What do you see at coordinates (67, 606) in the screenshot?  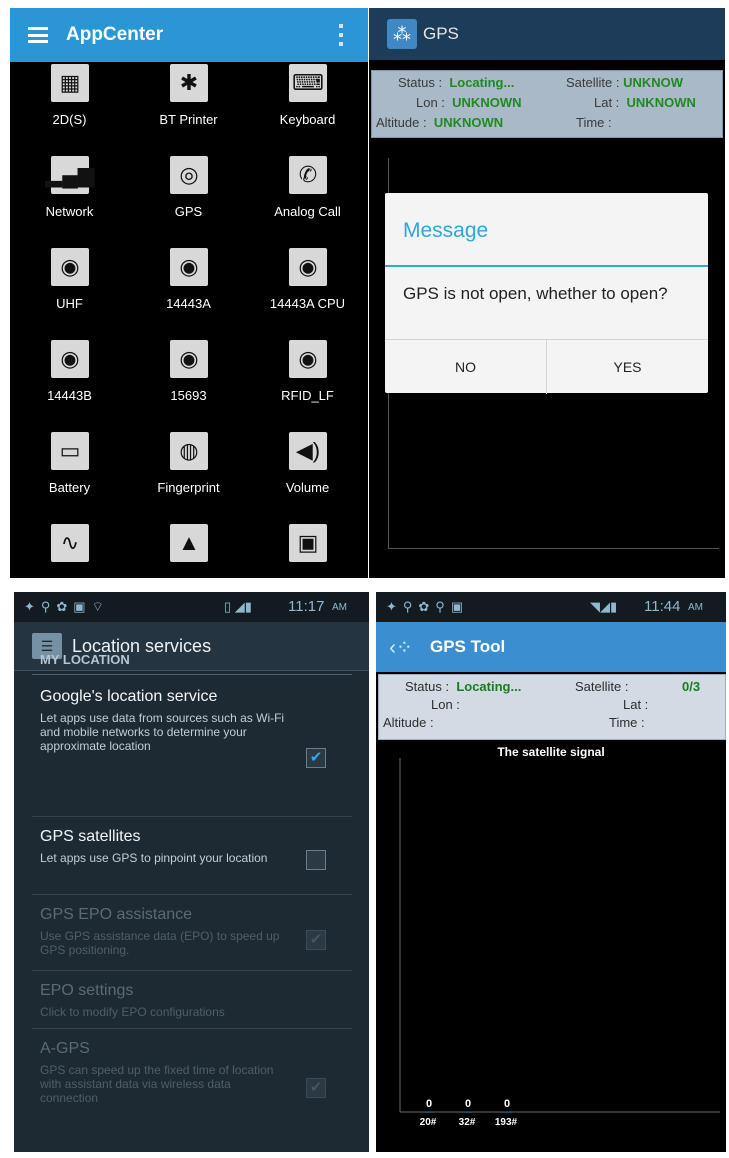 I see `notification-icons: ✦⚲✿▣⌔` at bounding box center [67, 606].